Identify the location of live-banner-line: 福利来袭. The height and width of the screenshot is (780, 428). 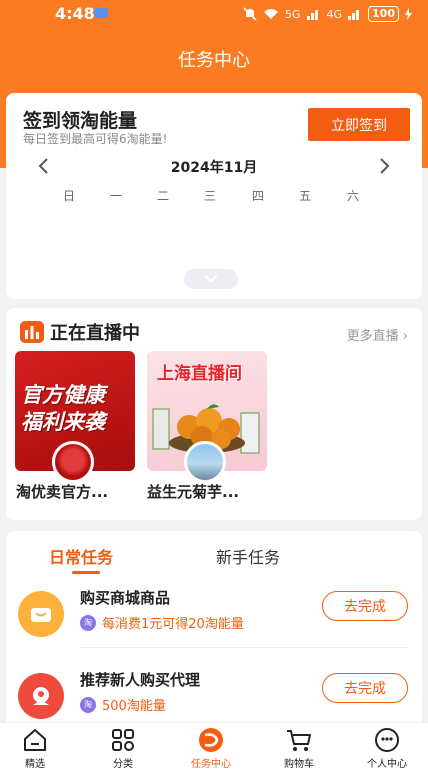
(63, 422).